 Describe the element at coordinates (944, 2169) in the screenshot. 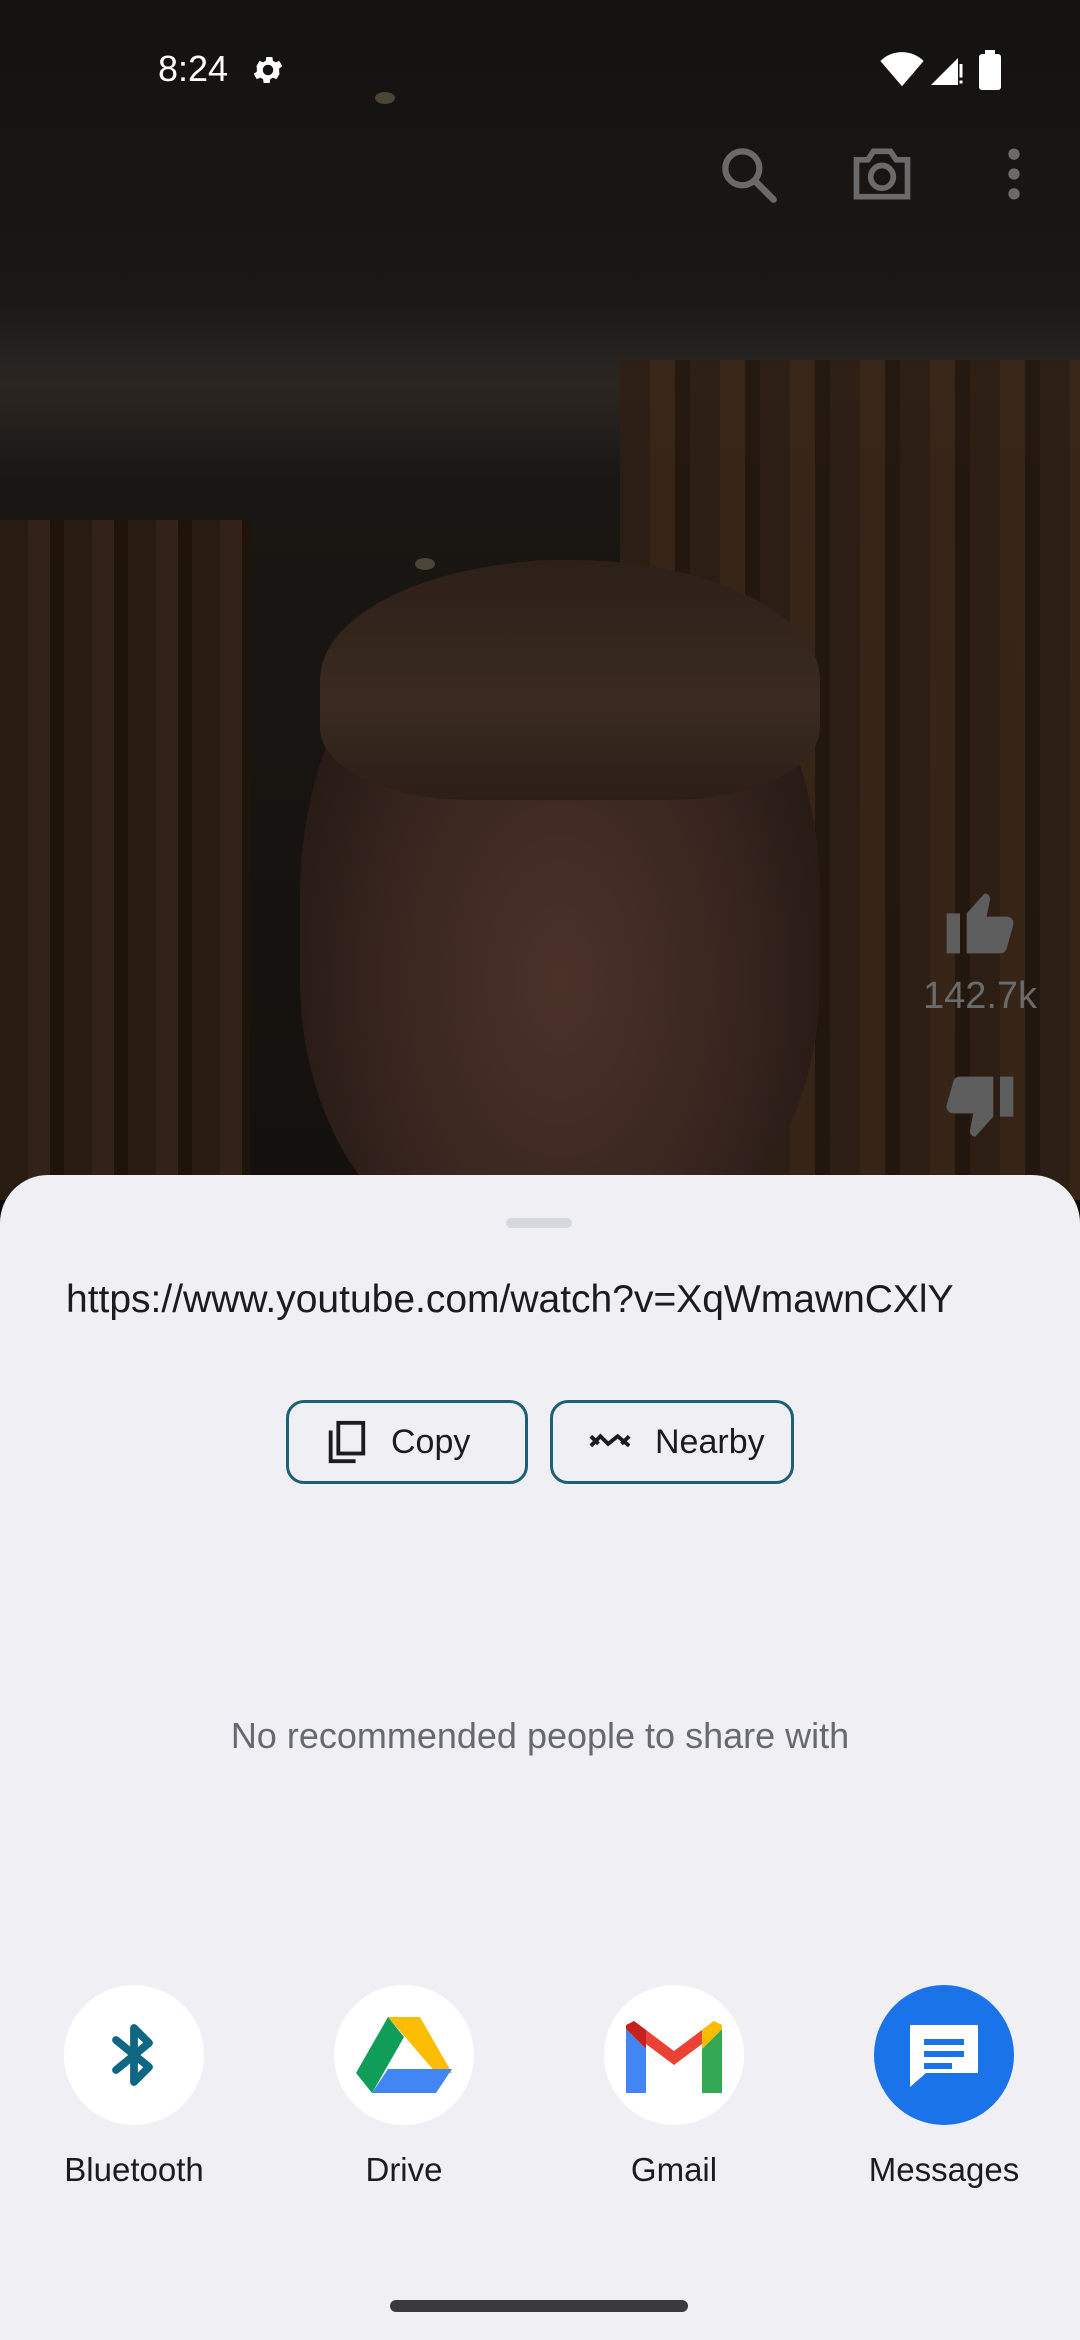

I see `share-target-label: Messages` at that location.